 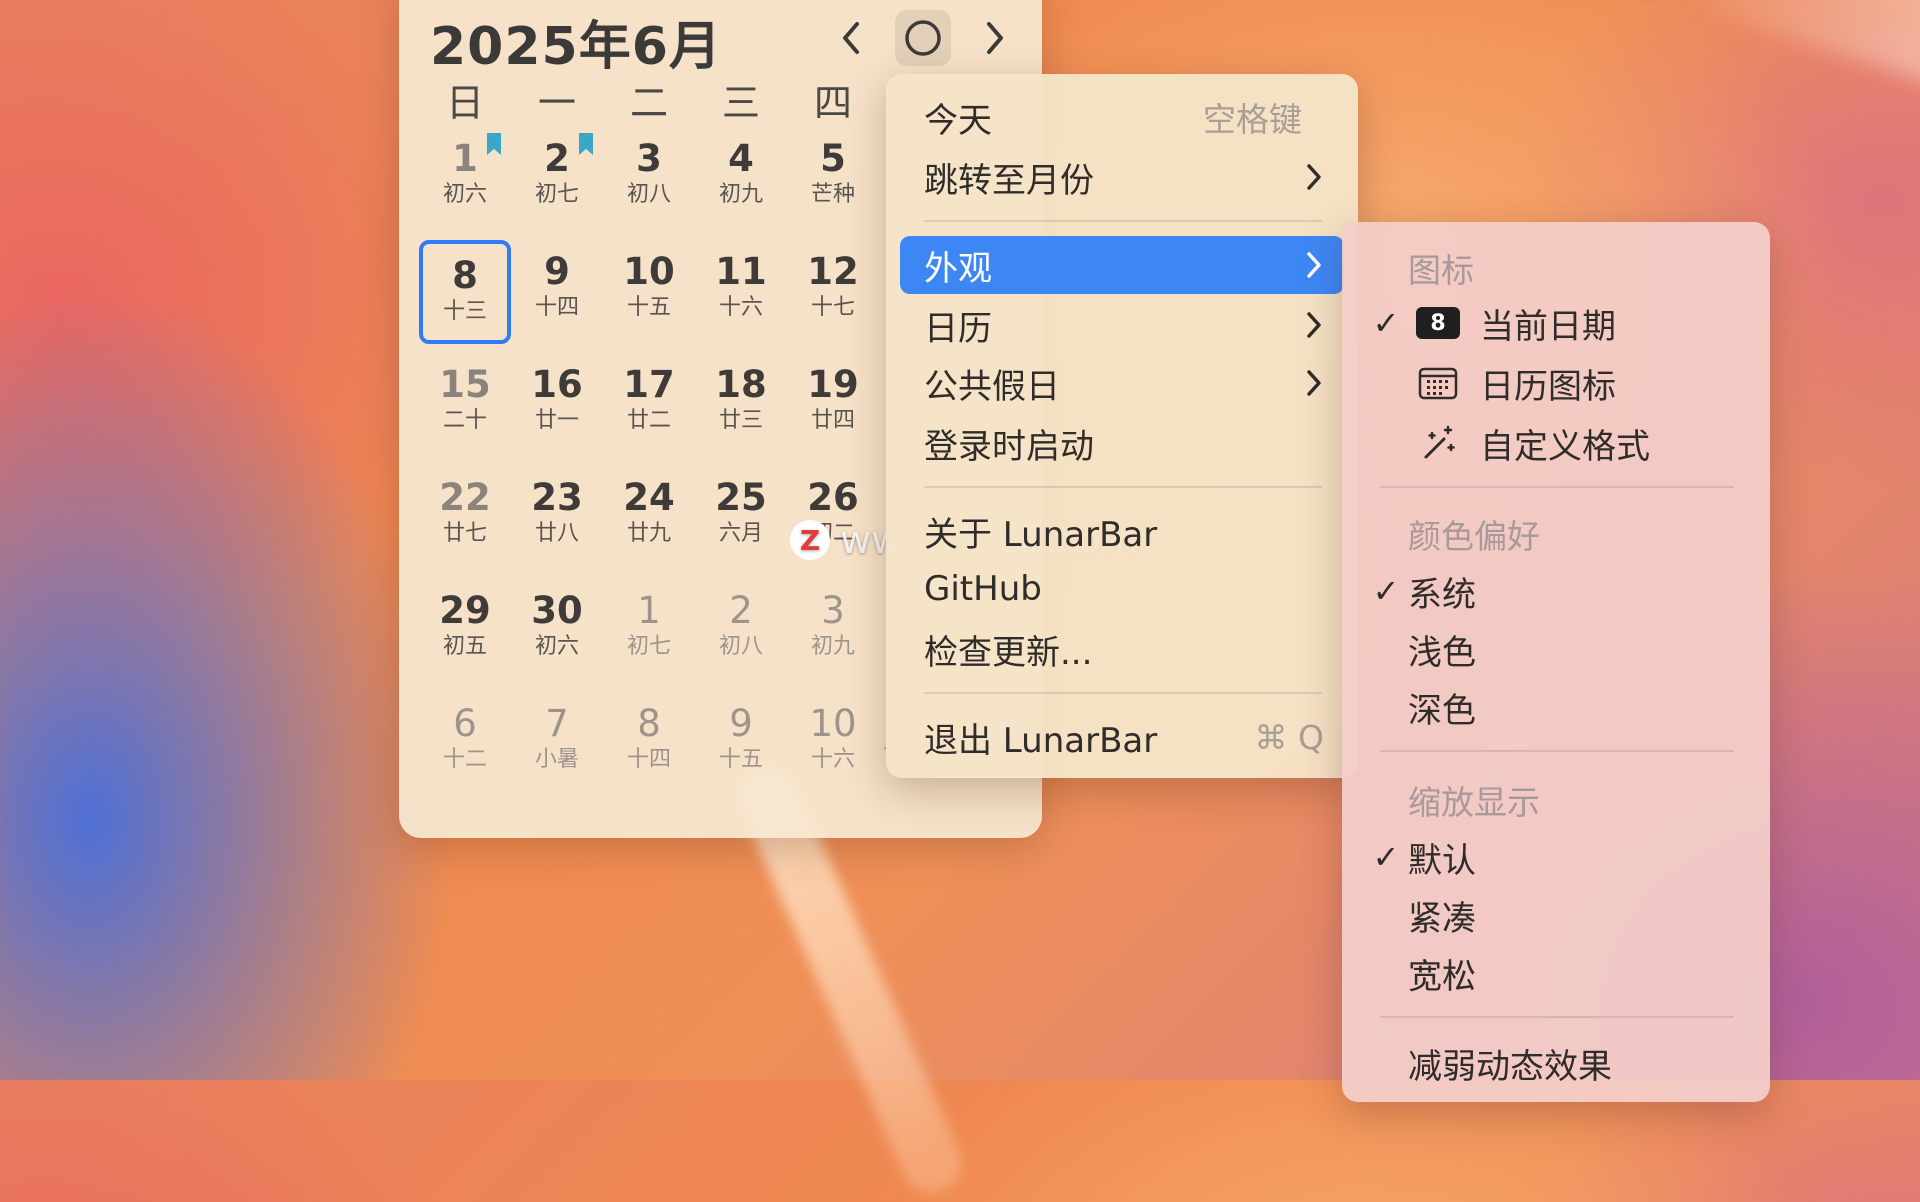 What do you see at coordinates (464, 646) in the screenshot?
I see `lunar-date: 初五` at bounding box center [464, 646].